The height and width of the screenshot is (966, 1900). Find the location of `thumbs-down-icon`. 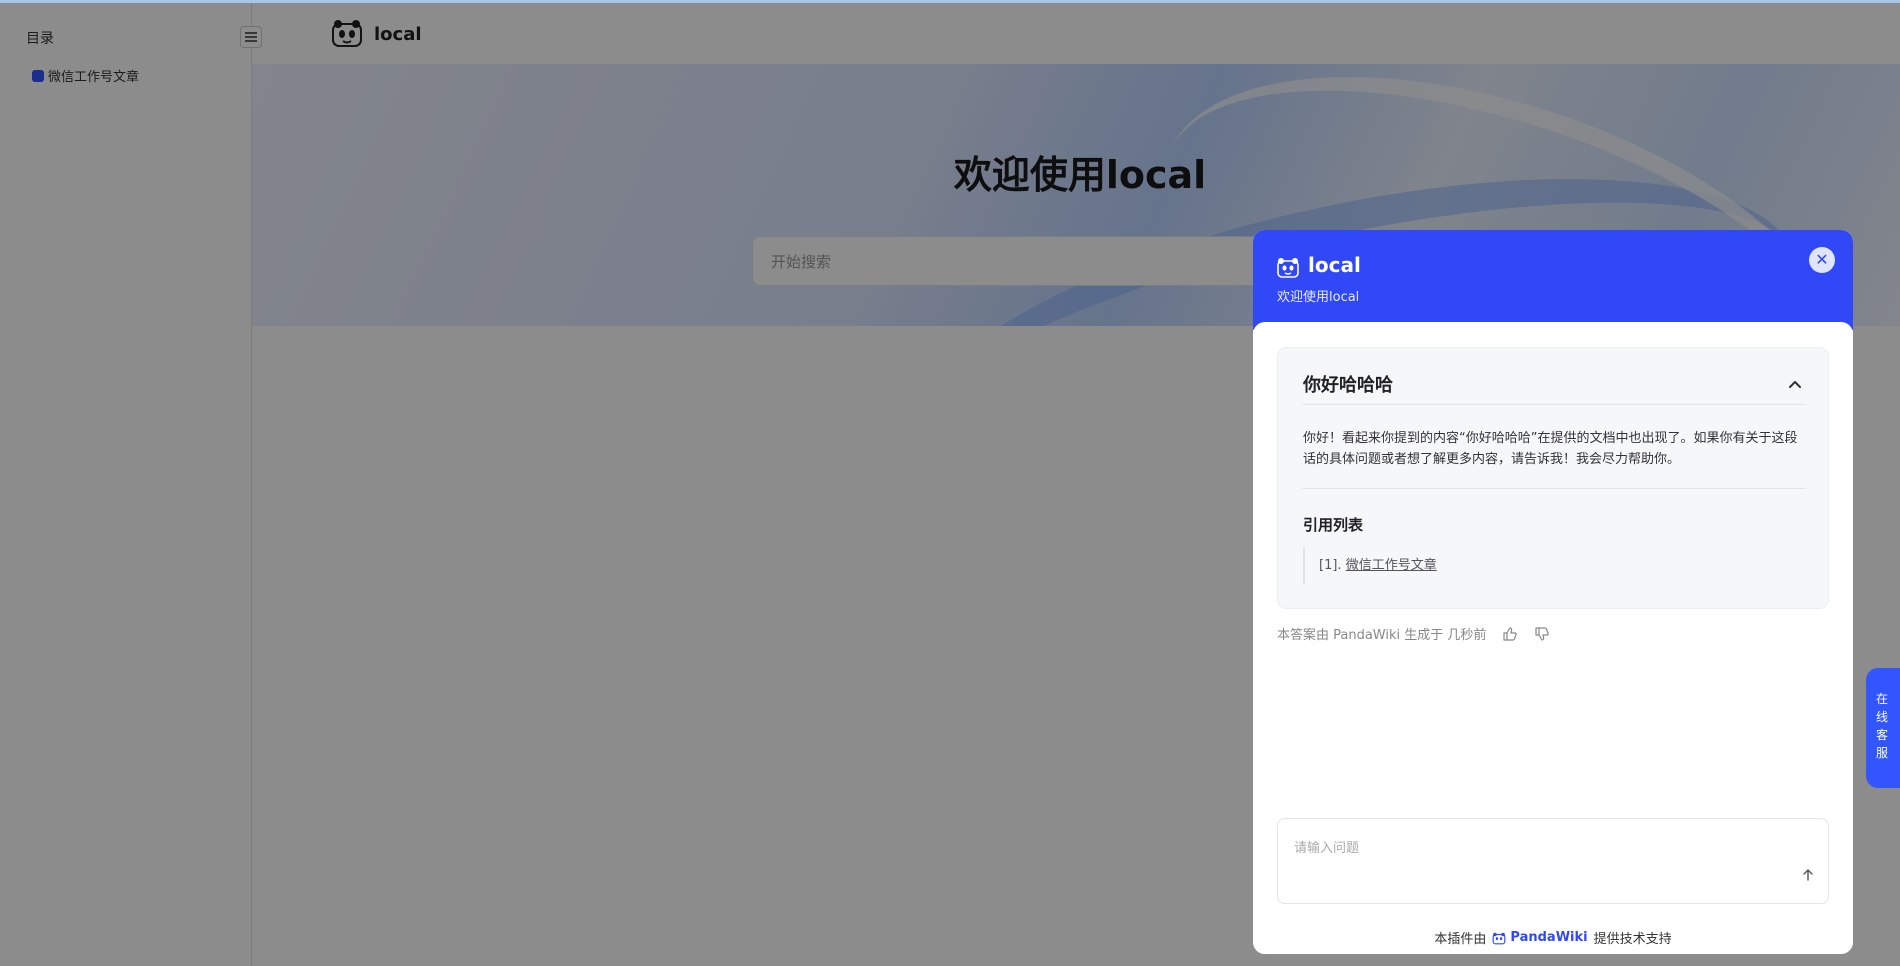

thumbs-down-icon is located at coordinates (1542, 634).